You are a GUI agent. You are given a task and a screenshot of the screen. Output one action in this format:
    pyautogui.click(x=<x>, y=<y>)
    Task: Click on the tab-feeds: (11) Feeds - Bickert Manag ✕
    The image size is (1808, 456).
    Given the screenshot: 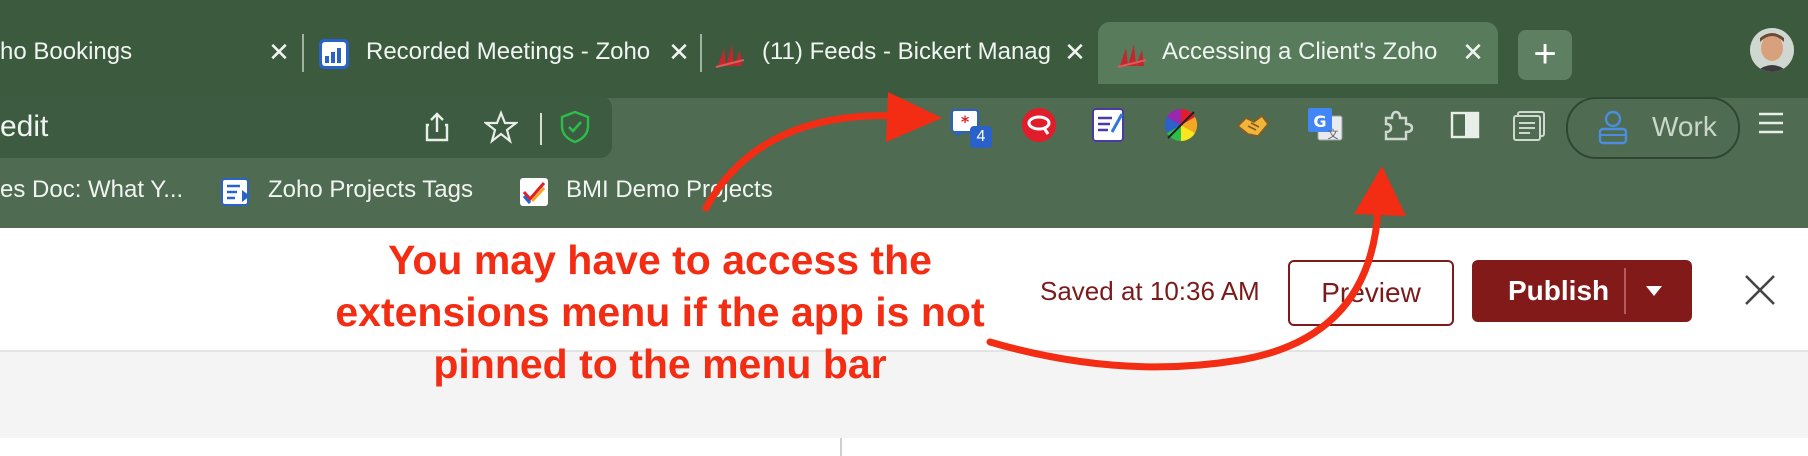 What is the action you would take?
    pyautogui.click(x=900, y=53)
    